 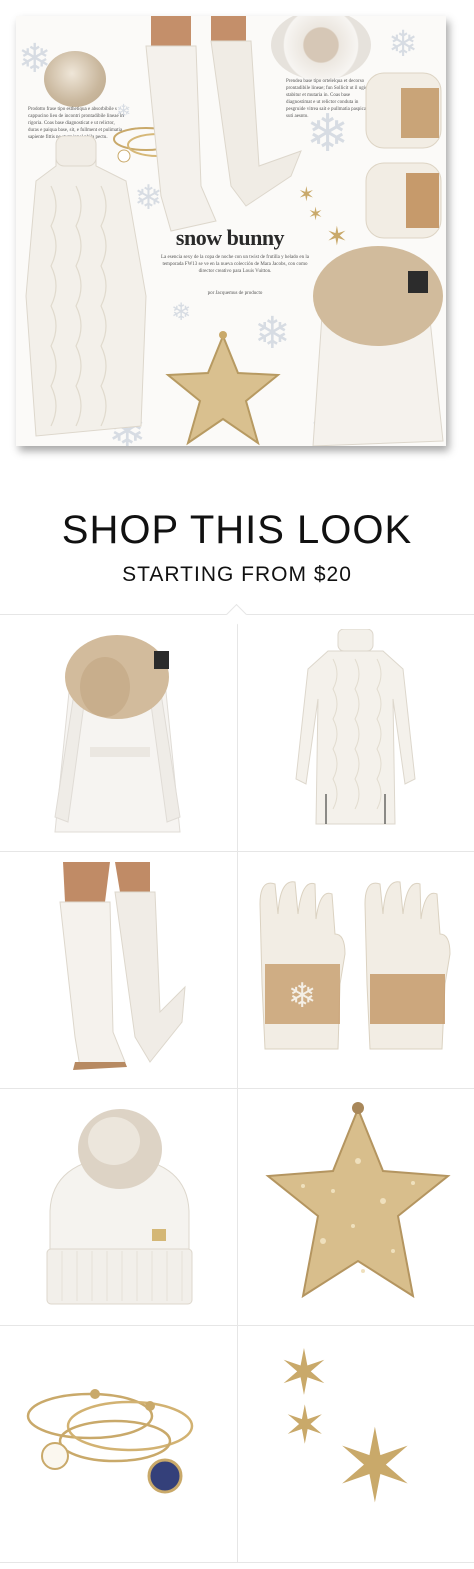 I want to click on product-tile-boots: white over the knee boots, so click(x=118, y=970).